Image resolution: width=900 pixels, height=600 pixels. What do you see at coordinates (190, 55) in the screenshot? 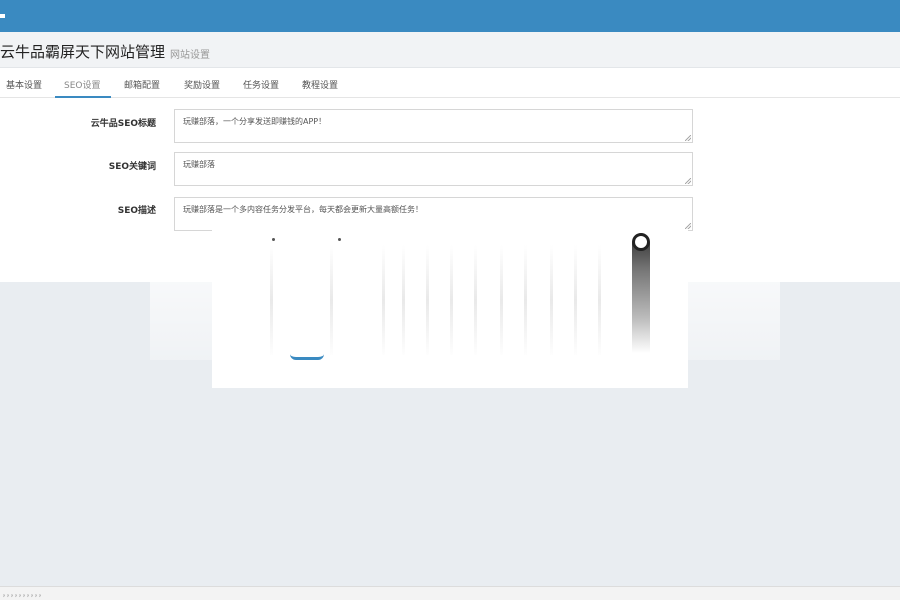
I see `page-subtitle: 网站设置` at bounding box center [190, 55].